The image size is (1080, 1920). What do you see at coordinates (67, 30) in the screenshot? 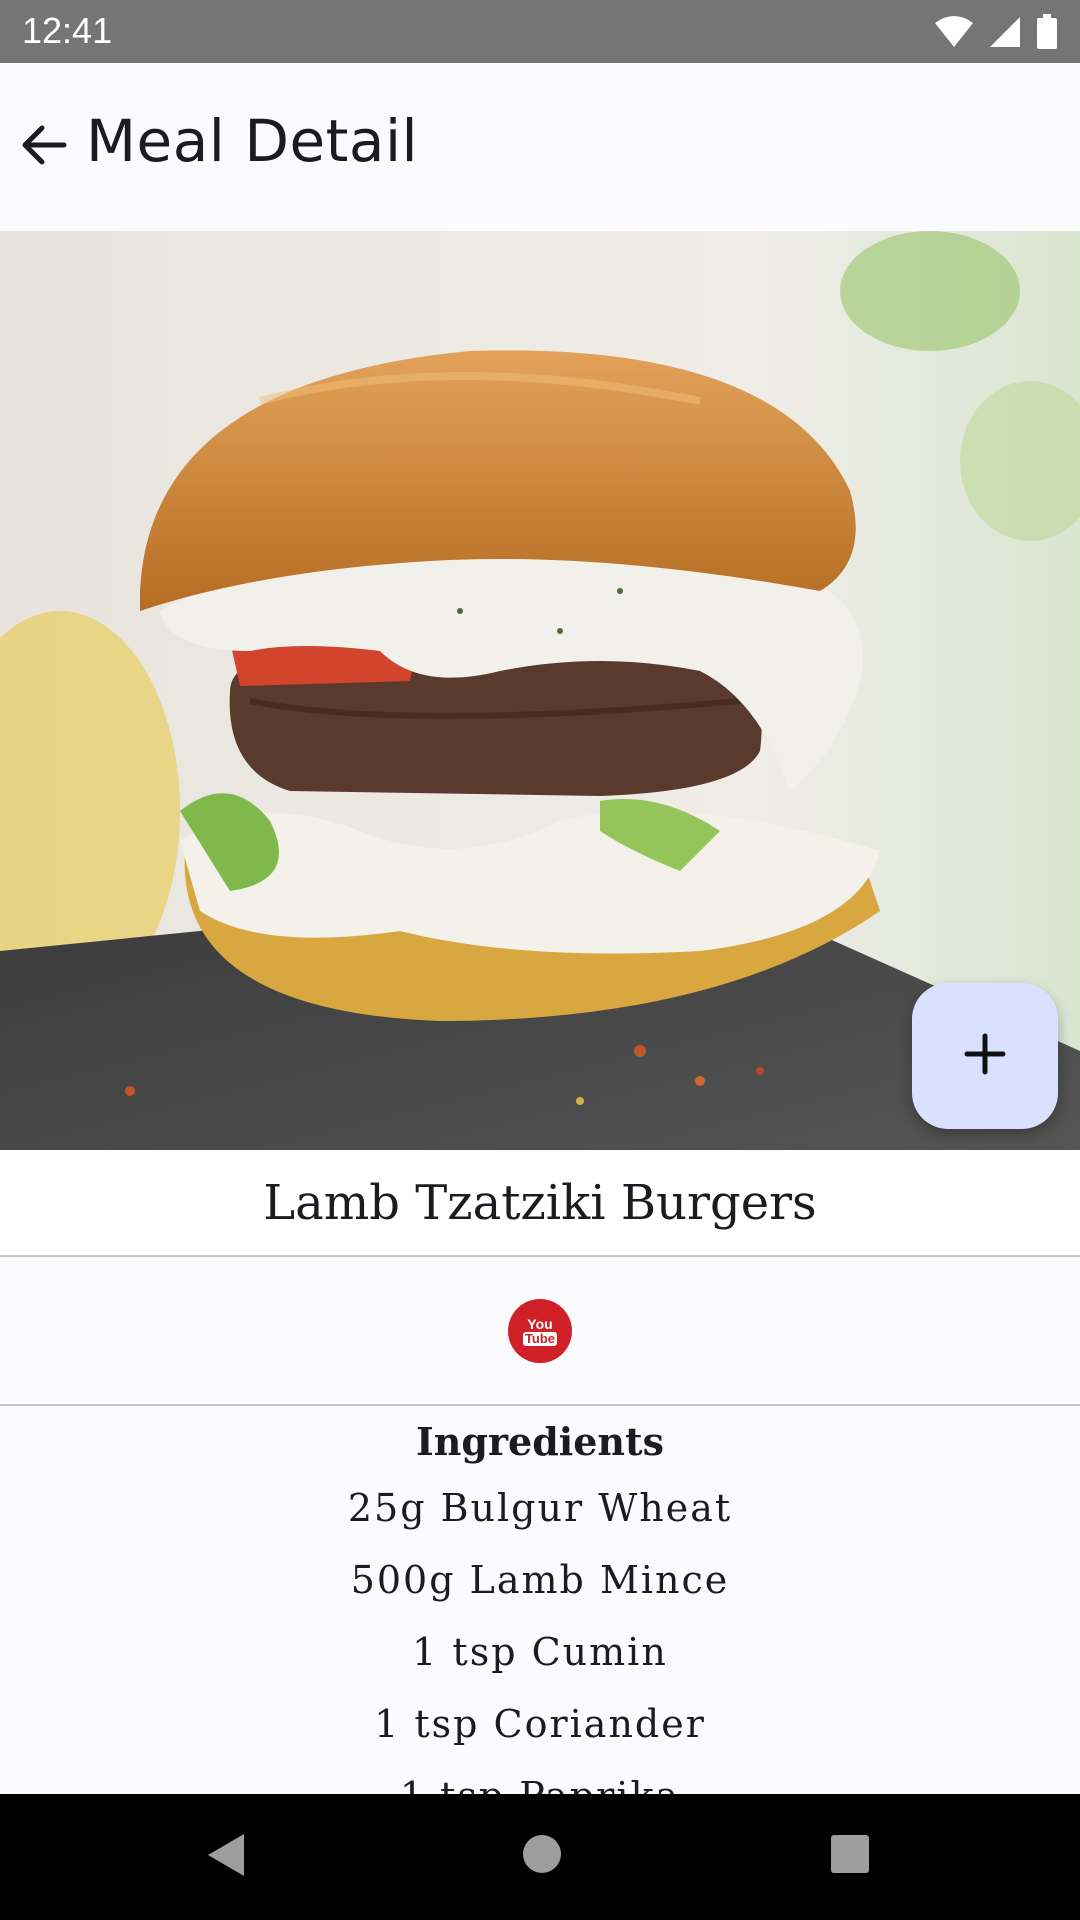
I see `status-time: 12:41` at bounding box center [67, 30].